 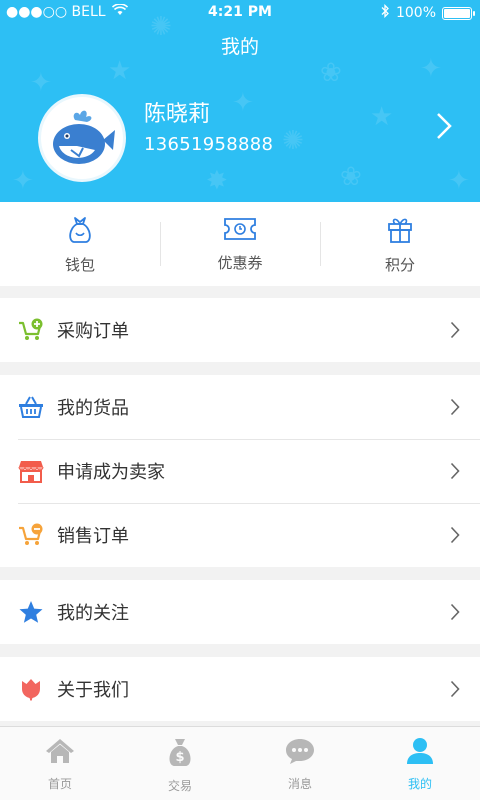 I want to click on tab-mine: 我的, so click(x=420, y=763).